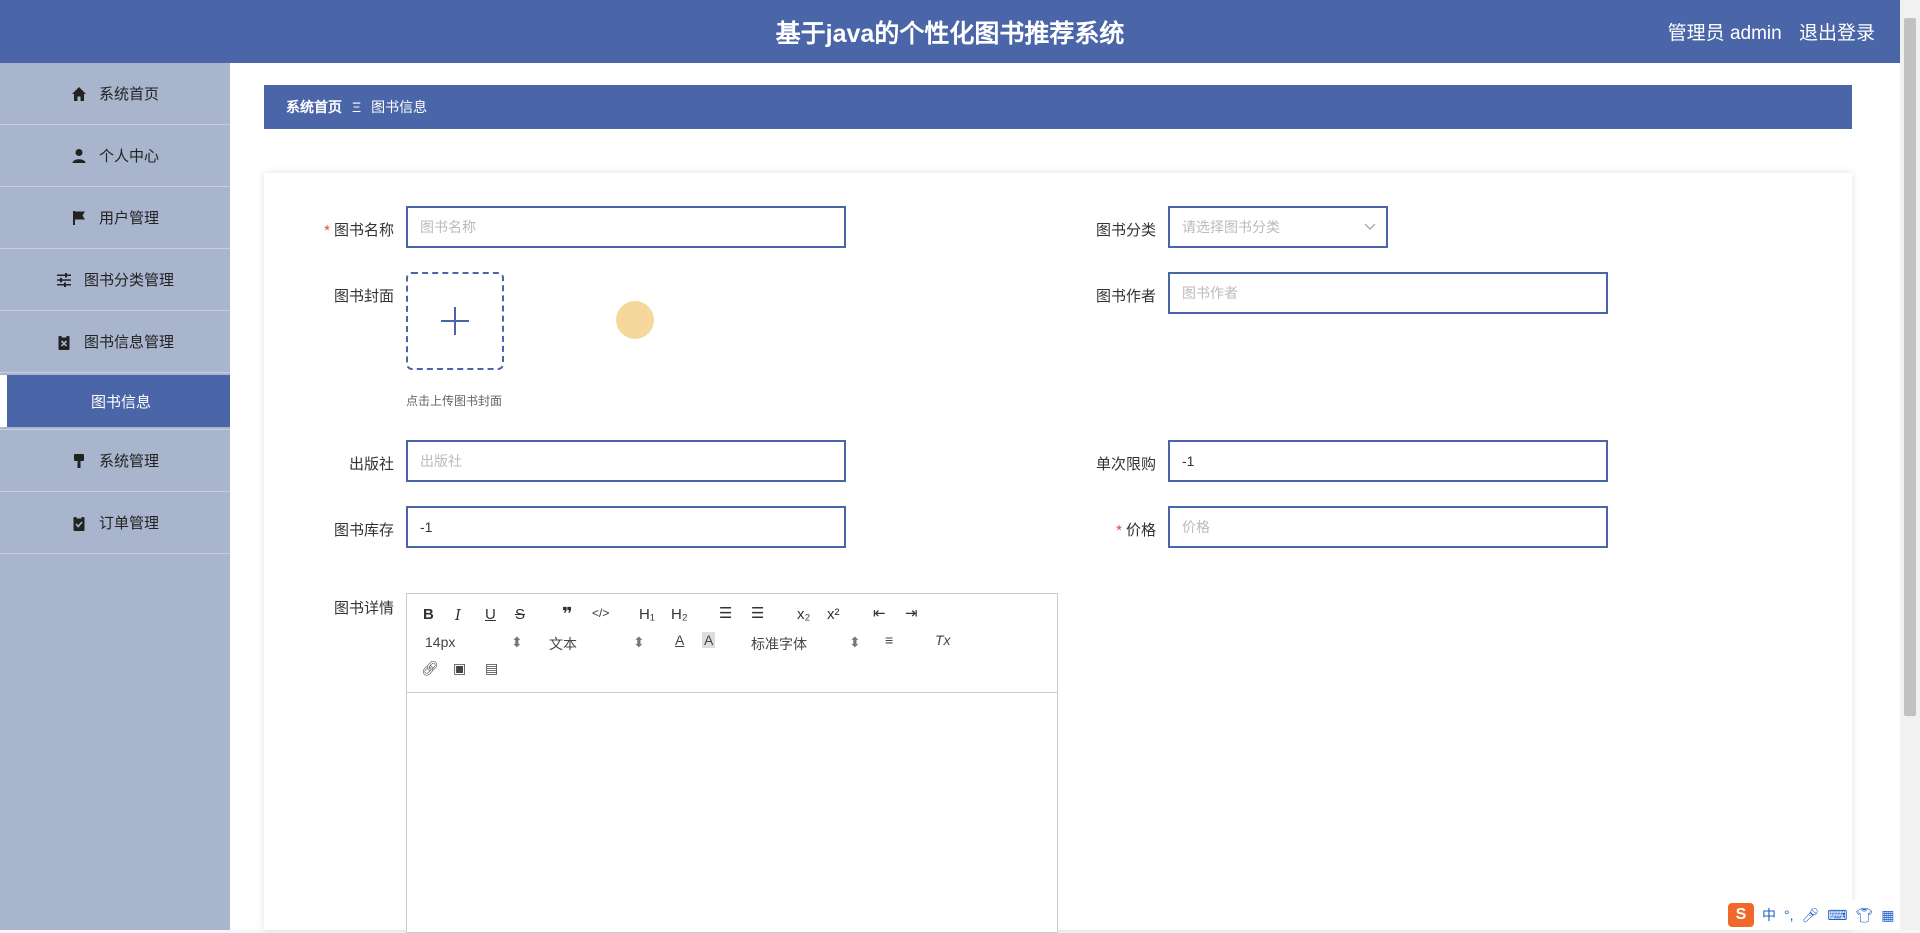 Image resolution: width=1920 pixels, height=933 pixels. I want to click on sidebar-item-profile: 个人中心, so click(115, 156).